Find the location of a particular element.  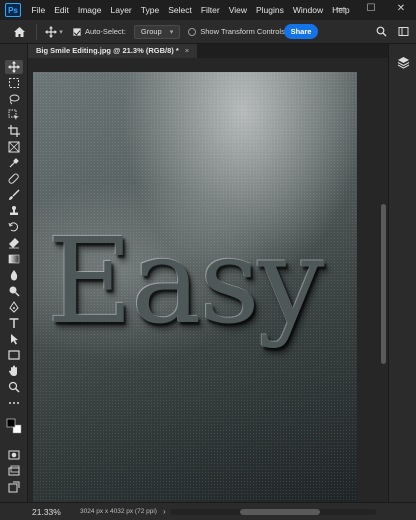

document-tab: Big Smile Editing.jpg @ 21.3% (RGB/8) * × is located at coordinates (113, 51).